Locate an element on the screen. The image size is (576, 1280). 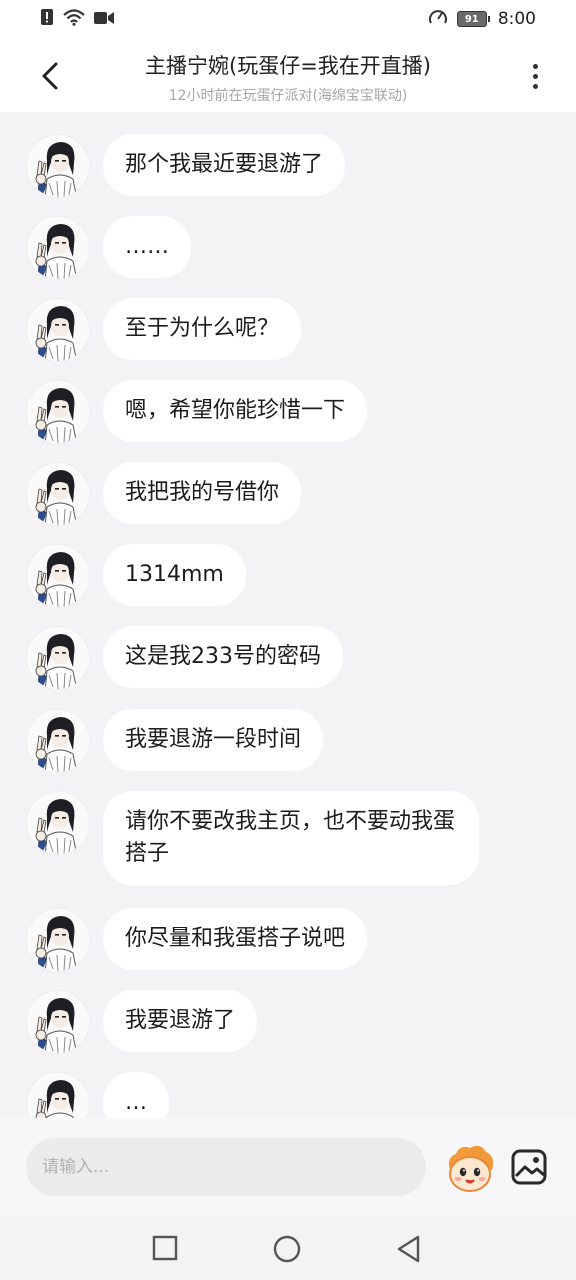
input-bar is located at coordinates (288, 1167).